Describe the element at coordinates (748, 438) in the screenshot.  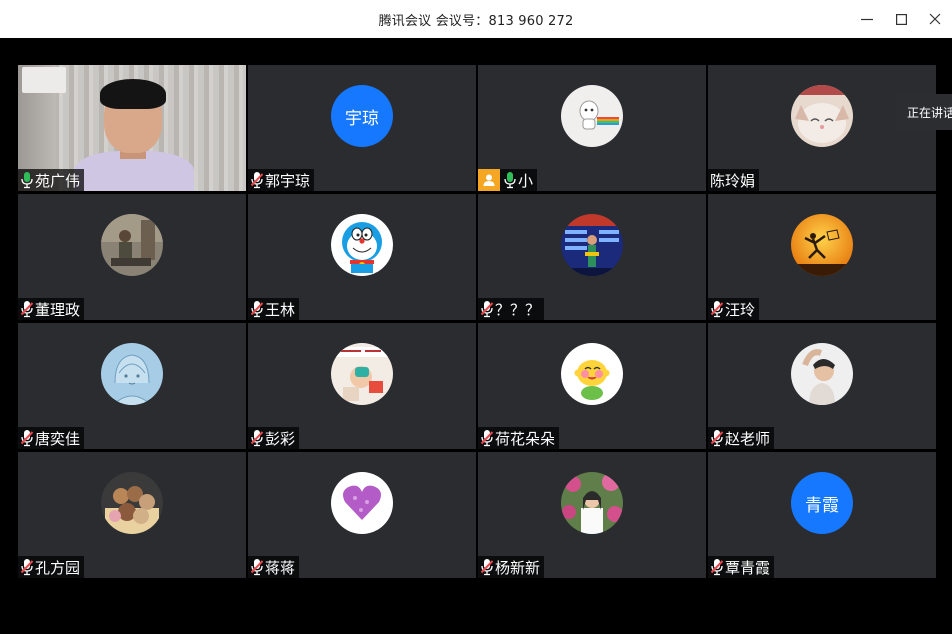
I see `participant-name: 赵老师` at that location.